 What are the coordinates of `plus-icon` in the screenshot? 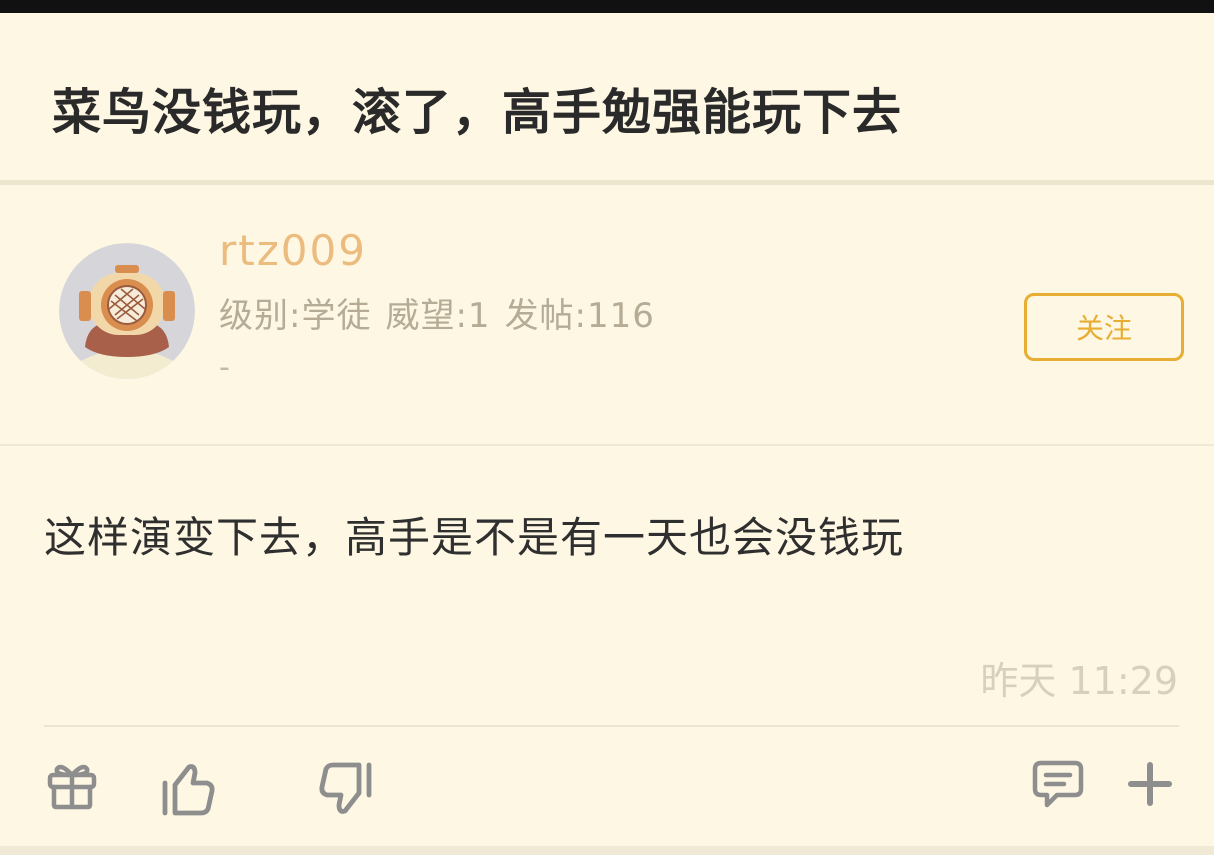 It's located at (1150, 784).